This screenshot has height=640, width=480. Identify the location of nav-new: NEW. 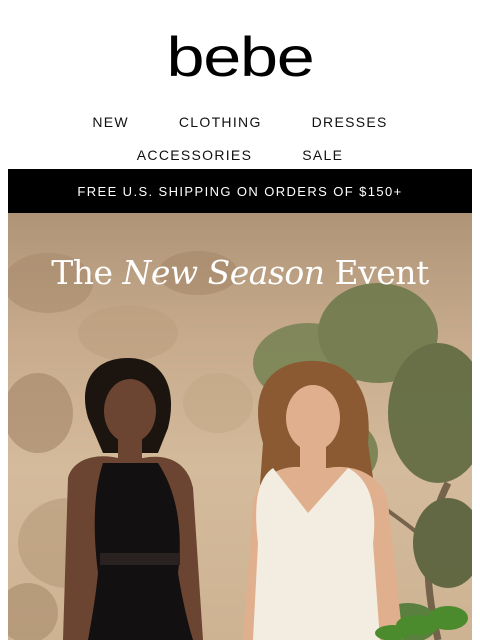
(110, 122).